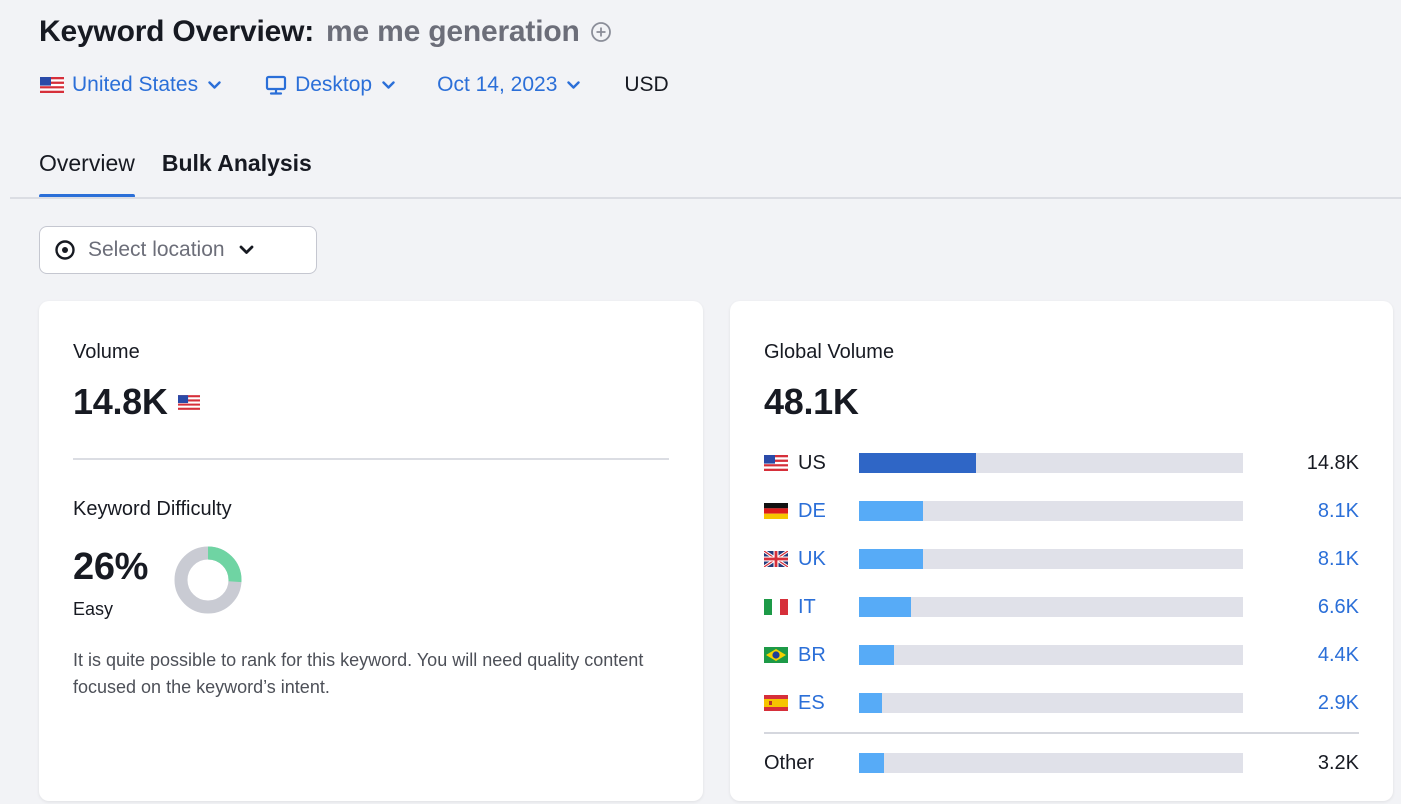 This screenshot has width=1401, height=804. What do you see at coordinates (156, 249) in the screenshot?
I see `location-placeholder: Select location` at bounding box center [156, 249].